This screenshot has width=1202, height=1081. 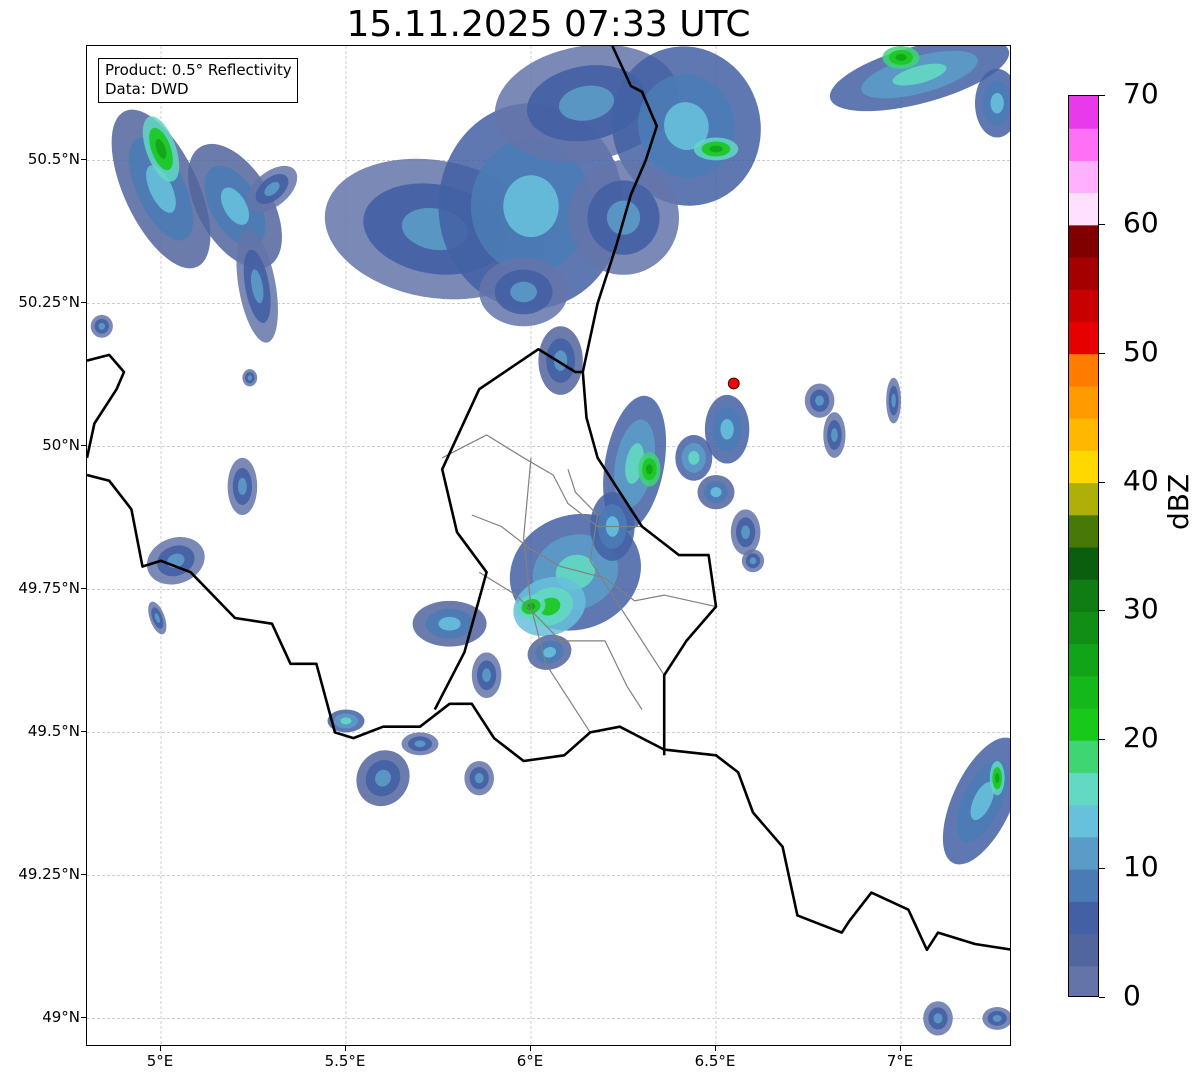 What do you see at coordinates (1141, 480) in the screenshot?
I see `colorbar-tick-label: 40` at bounding box center [1141, 480].